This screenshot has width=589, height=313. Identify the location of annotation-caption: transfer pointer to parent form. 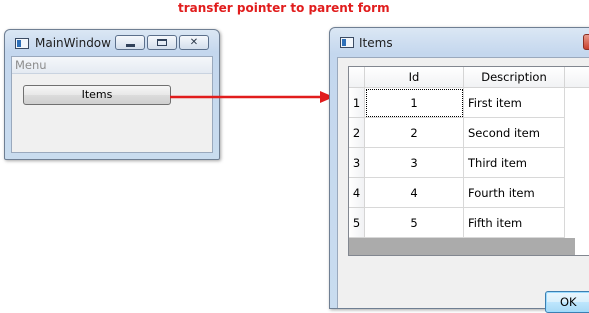
(284, 8).